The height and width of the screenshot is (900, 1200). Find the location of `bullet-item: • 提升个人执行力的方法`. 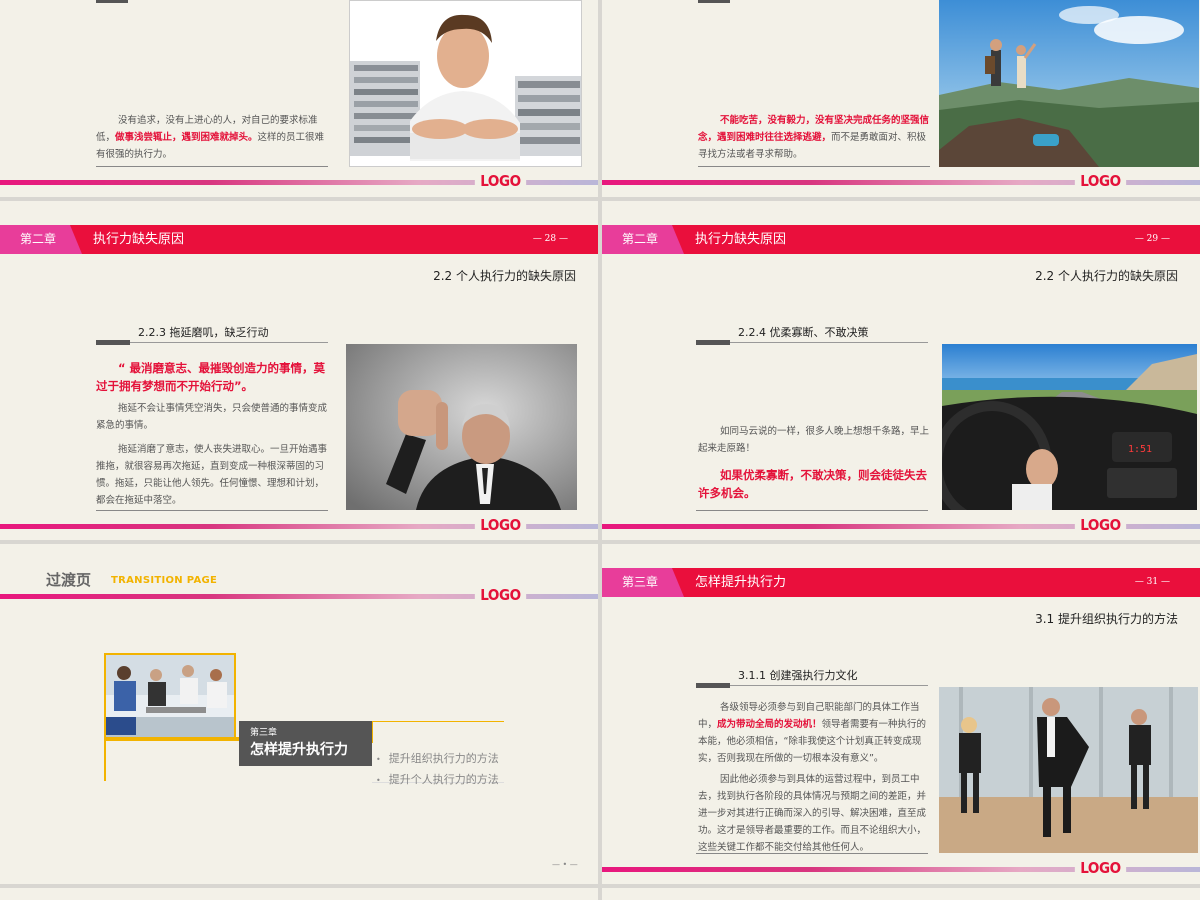

bullet-item: • 提升个人执行力的方法 is located at coordinates (437, 780).